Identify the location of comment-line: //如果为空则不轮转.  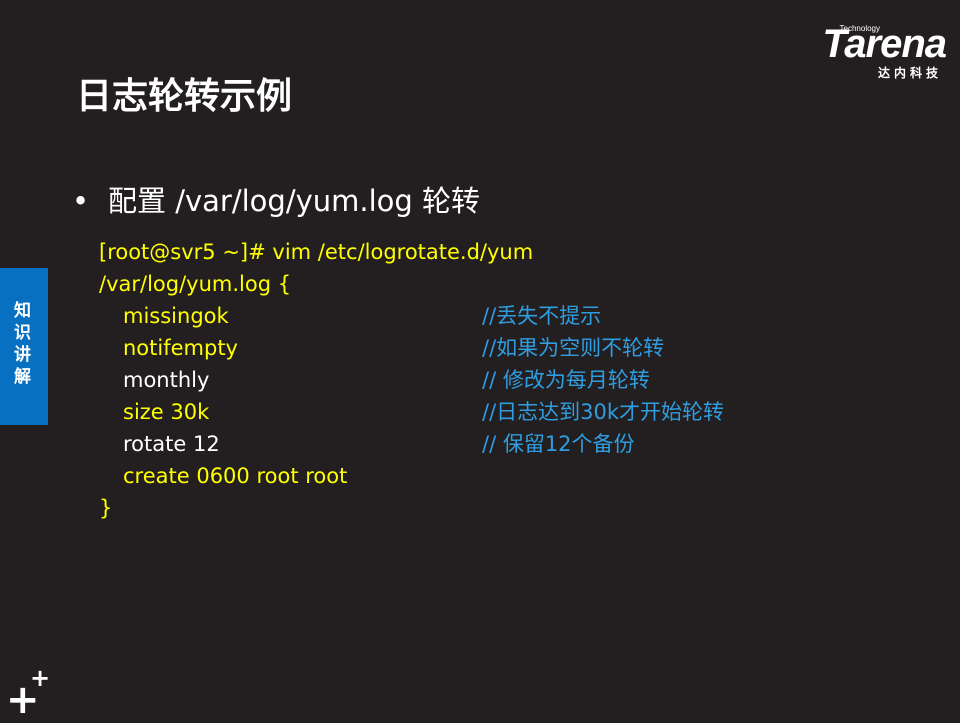
(573, 348).